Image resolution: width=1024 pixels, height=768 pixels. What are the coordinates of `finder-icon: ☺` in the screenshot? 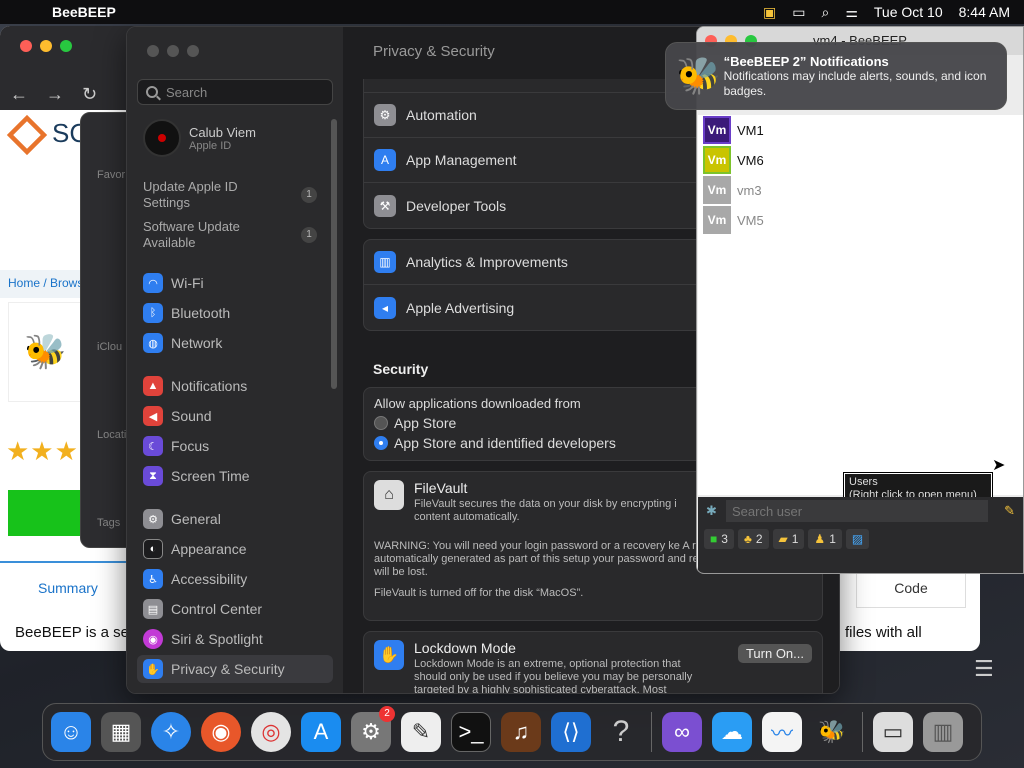 It's located at (71, 732).